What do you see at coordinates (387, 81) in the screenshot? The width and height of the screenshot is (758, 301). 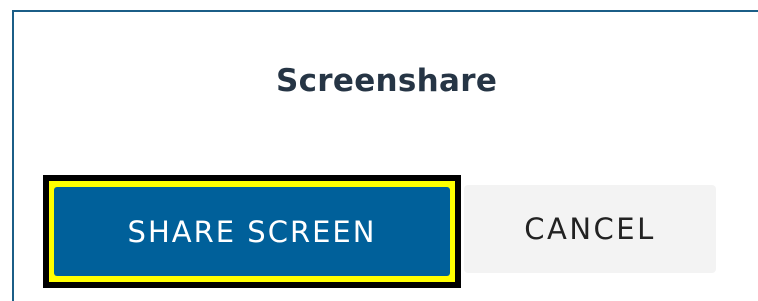 I see `dialog-title: Screenshare` at bounding box center [387, 81].